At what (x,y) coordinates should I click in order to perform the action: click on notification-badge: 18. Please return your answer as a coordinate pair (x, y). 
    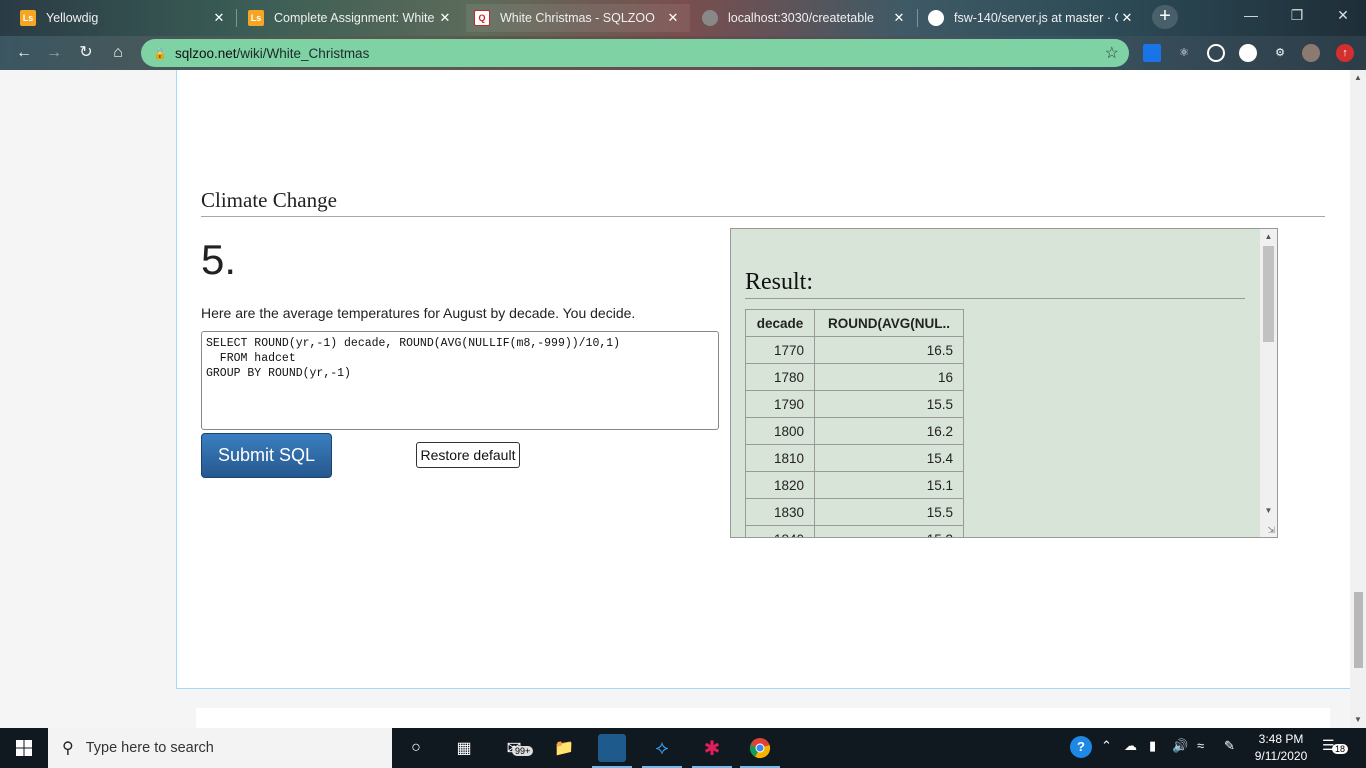
    Looking at the image, I should click on (1340, 749).